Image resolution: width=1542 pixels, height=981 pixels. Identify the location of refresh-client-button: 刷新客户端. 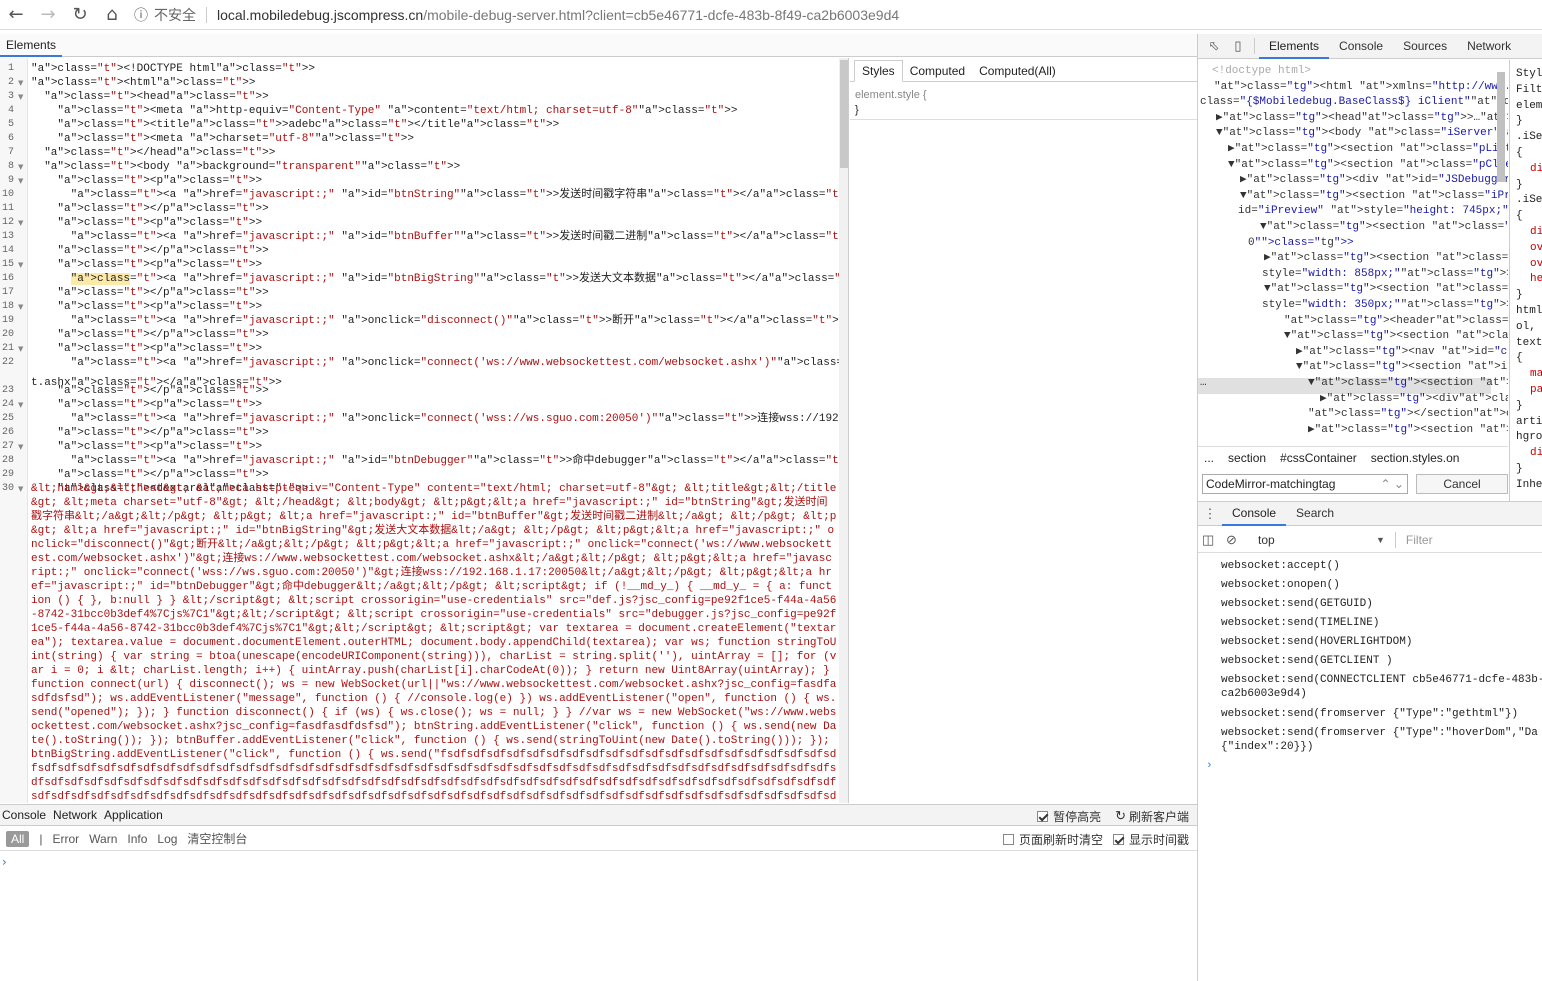
(1159, 816).